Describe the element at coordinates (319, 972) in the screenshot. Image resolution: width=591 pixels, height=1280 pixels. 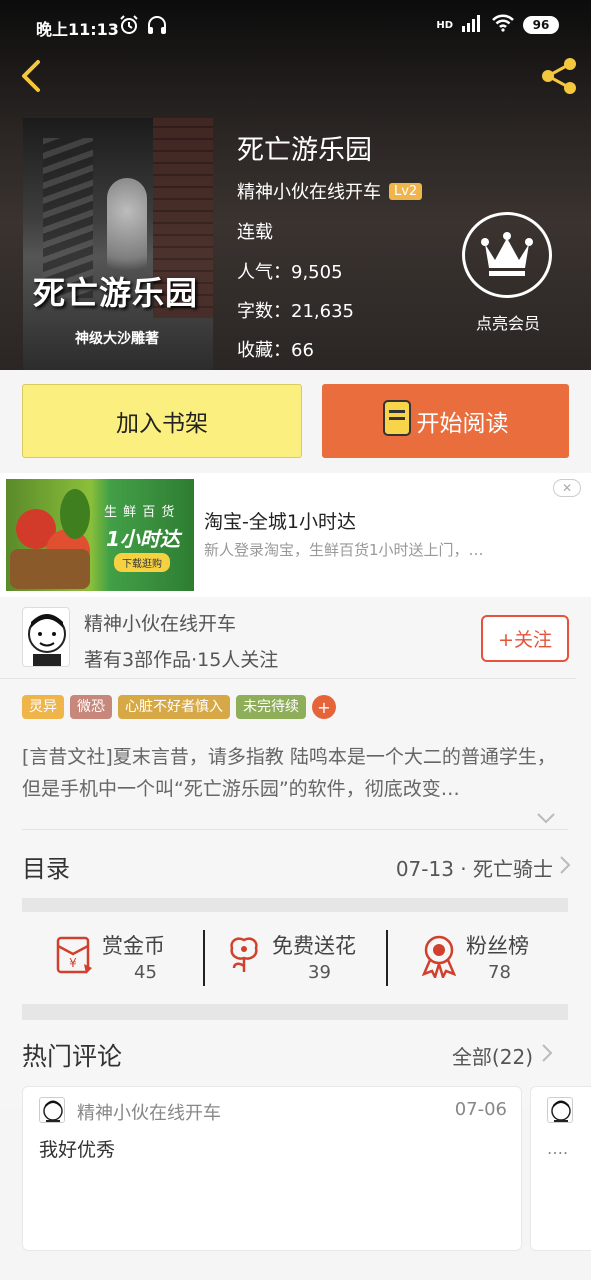
I see `flower-value: 39` at that location.